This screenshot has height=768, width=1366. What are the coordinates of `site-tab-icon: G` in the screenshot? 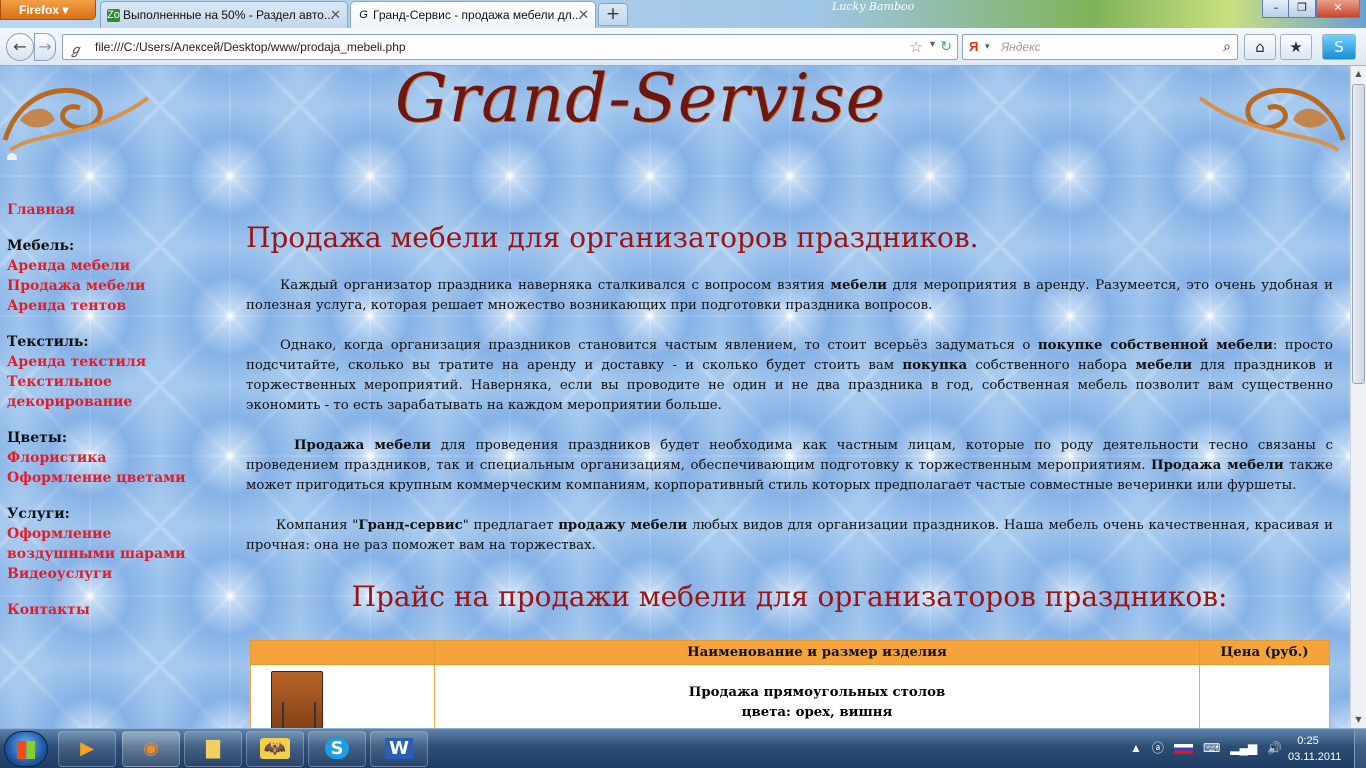 It's located at (363, 15).